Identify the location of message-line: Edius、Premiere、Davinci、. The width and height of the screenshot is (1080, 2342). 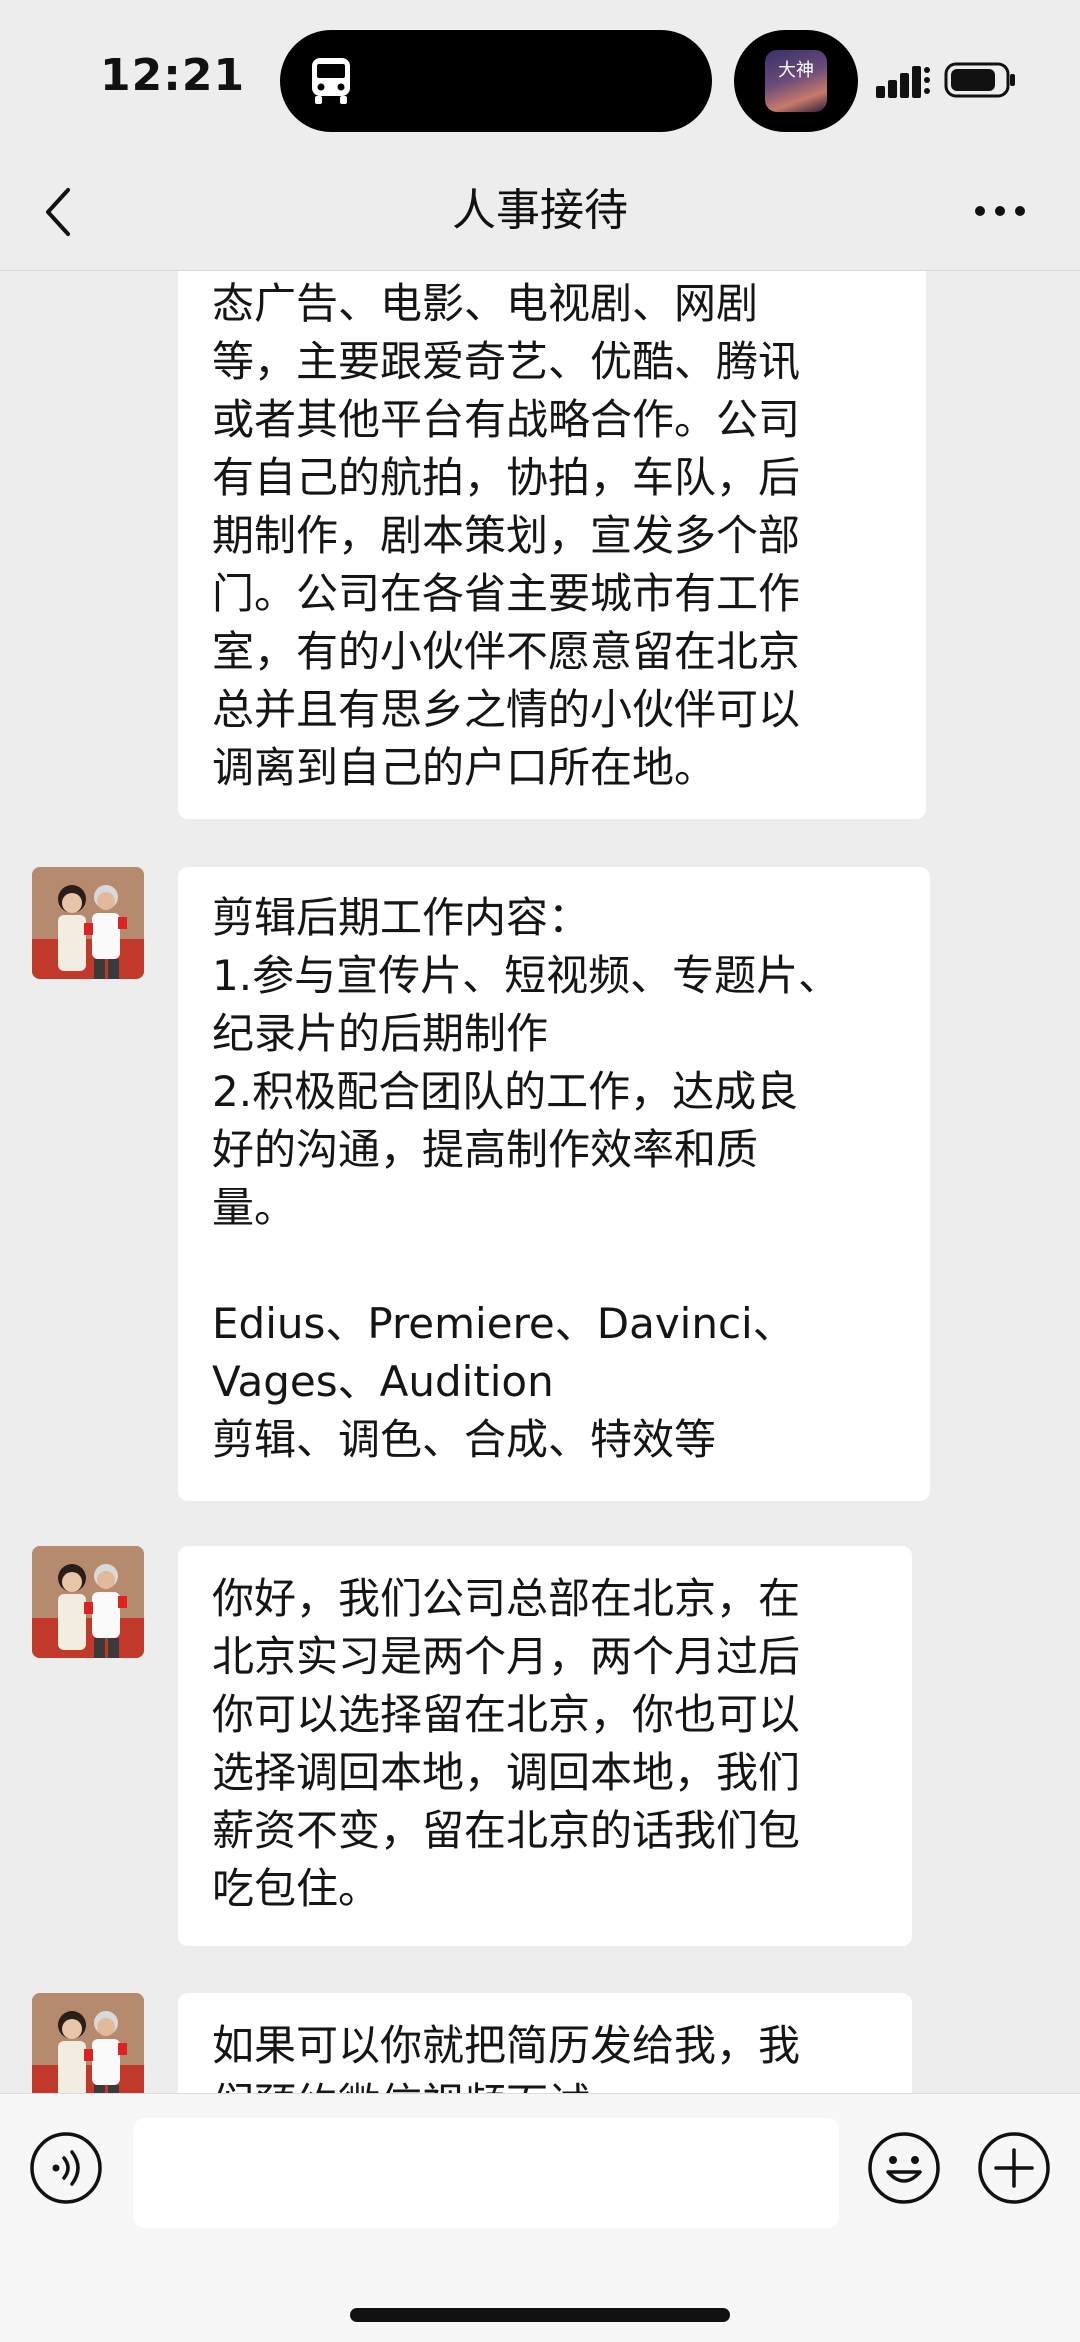
(503, 1323).